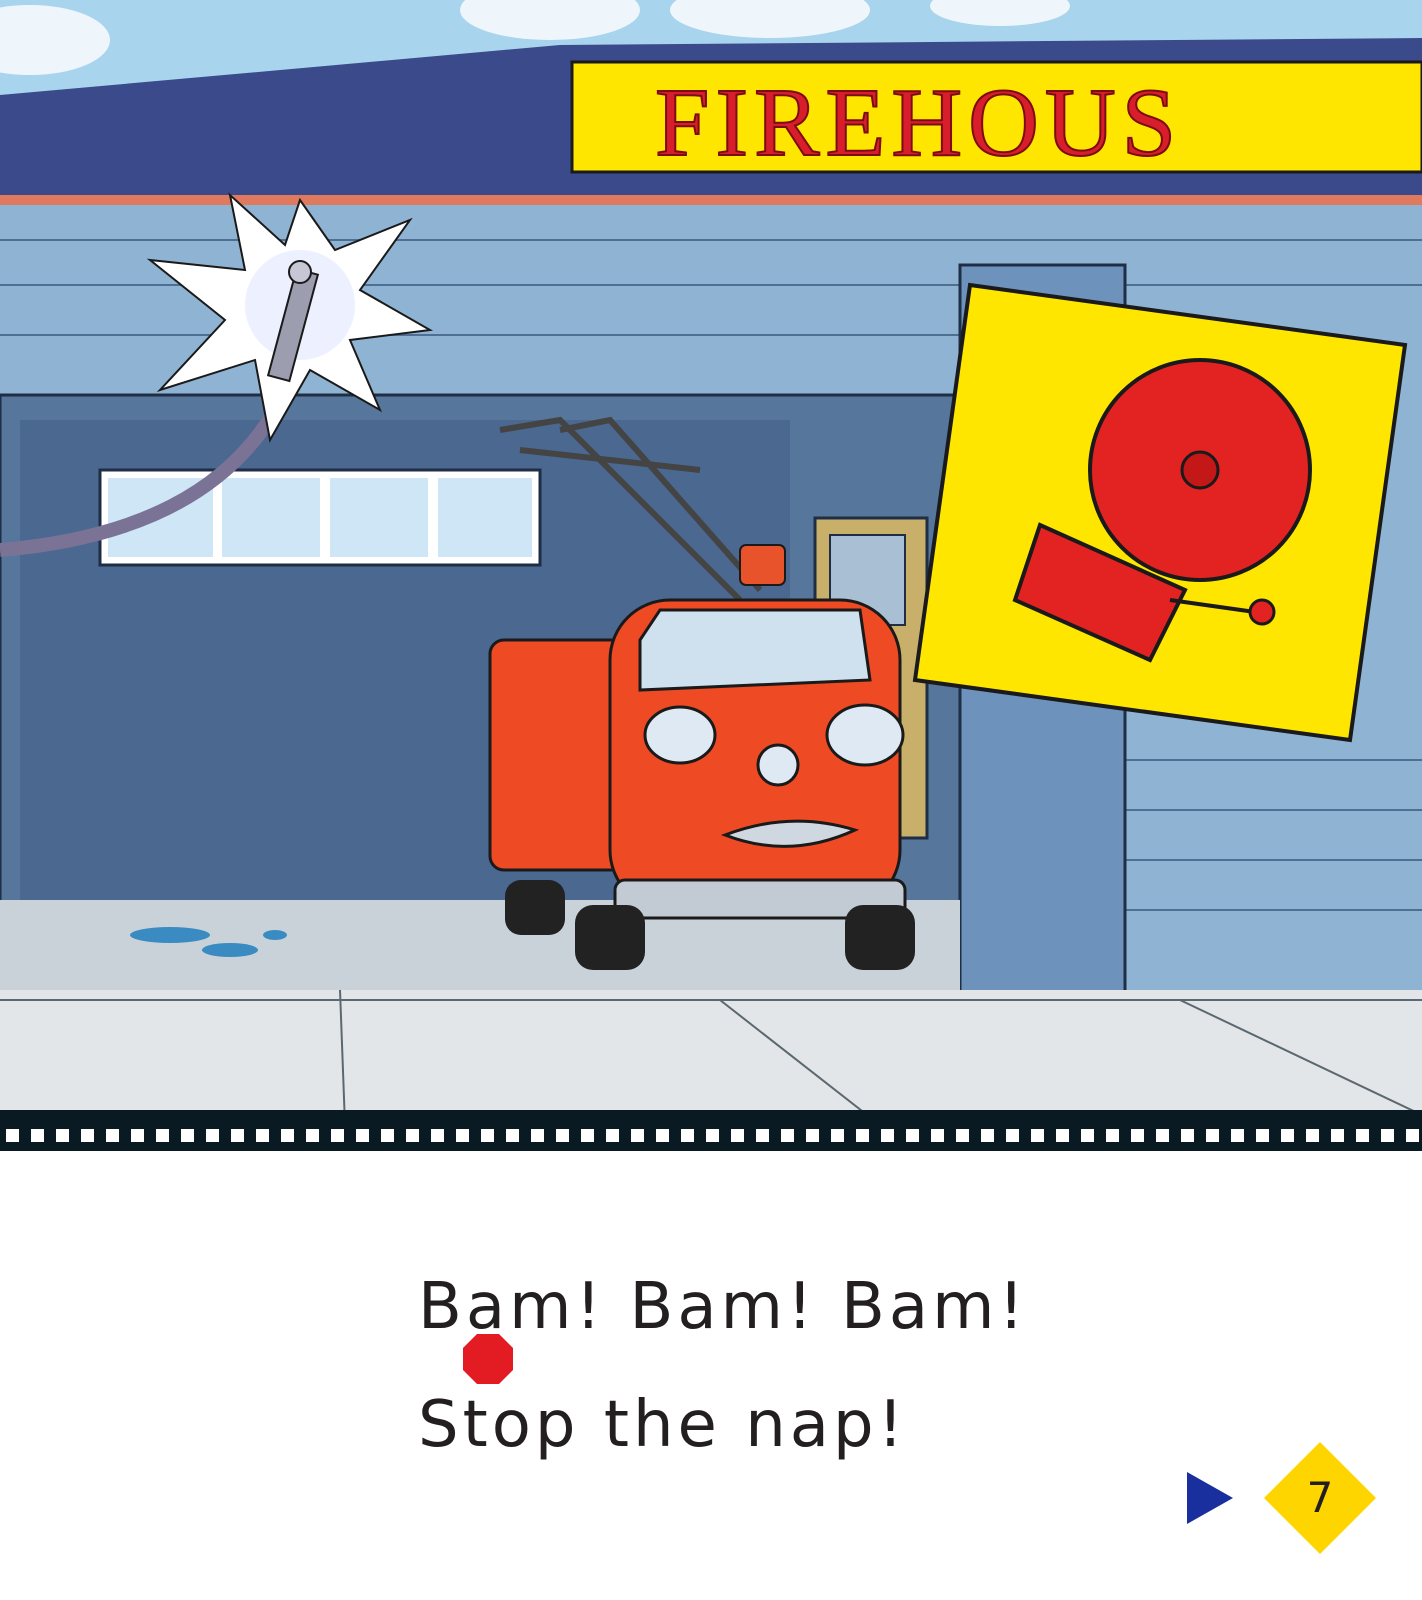 The width and height of the screenshot is (1422, 1600). I want to click on sign-text: FIREHOUS, so click(918, 123).